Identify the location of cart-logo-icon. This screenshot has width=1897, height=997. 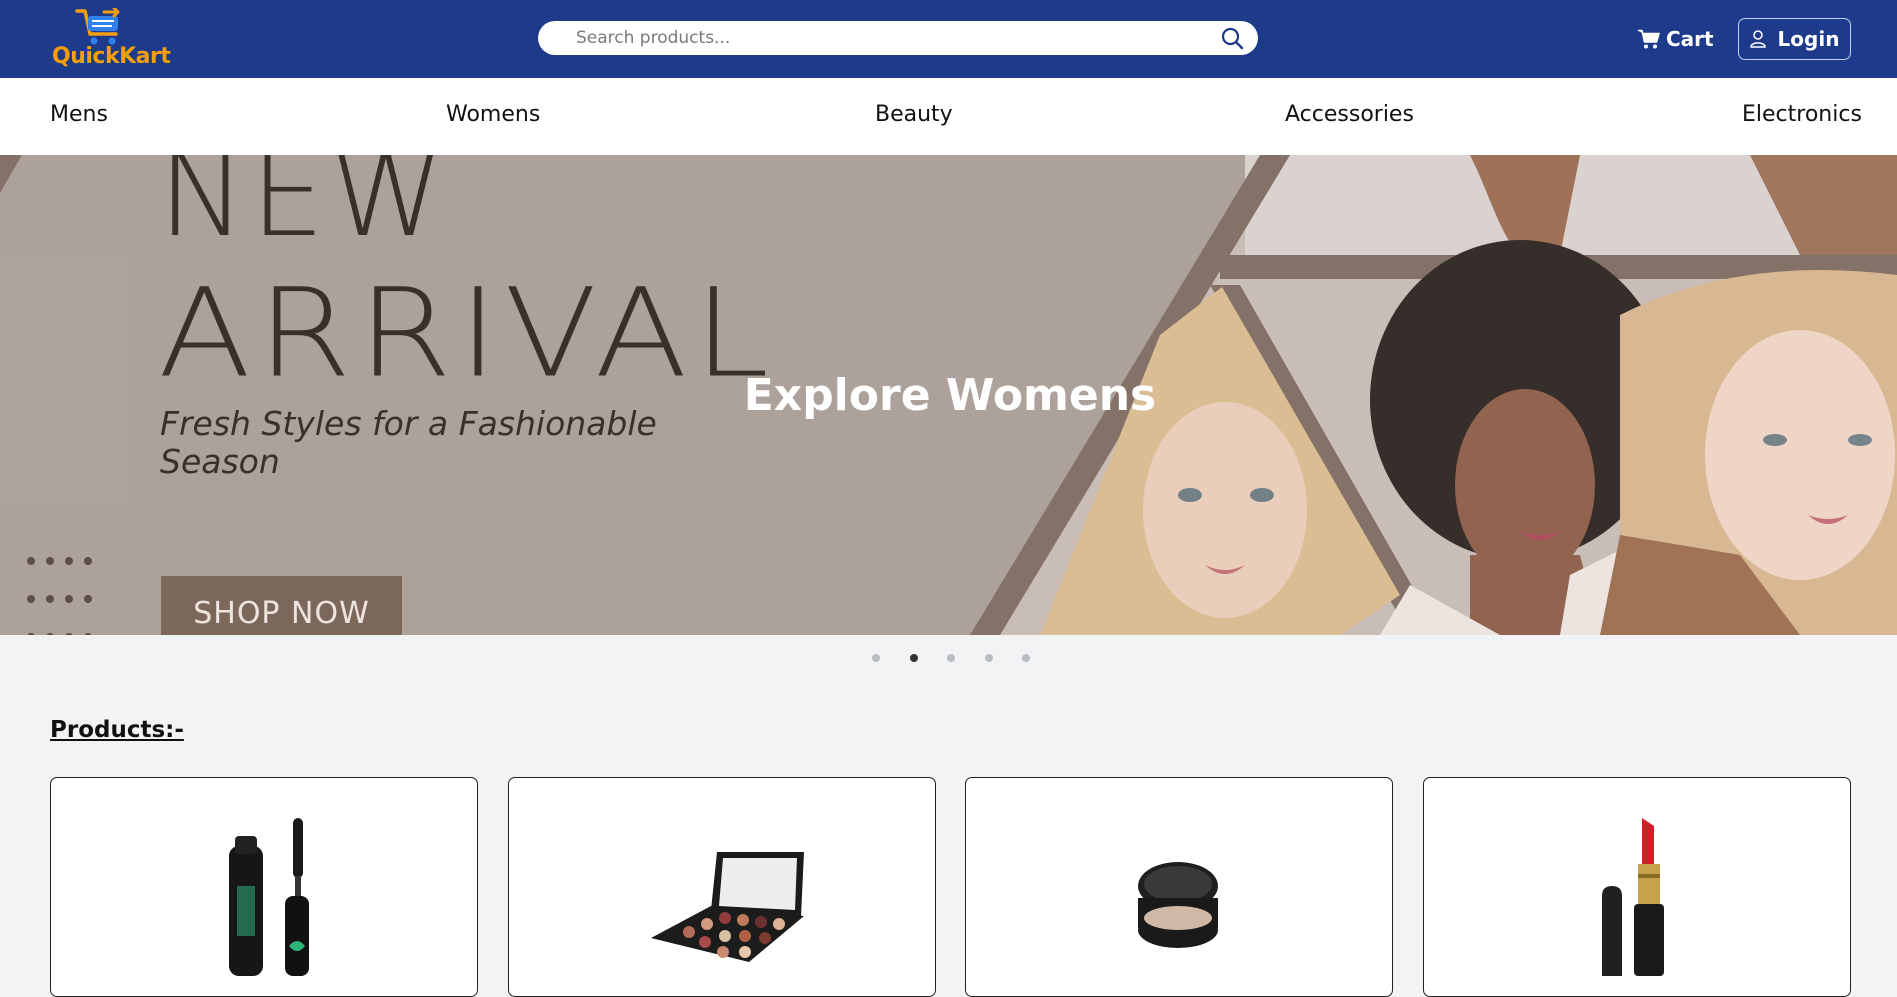
(97, 26).